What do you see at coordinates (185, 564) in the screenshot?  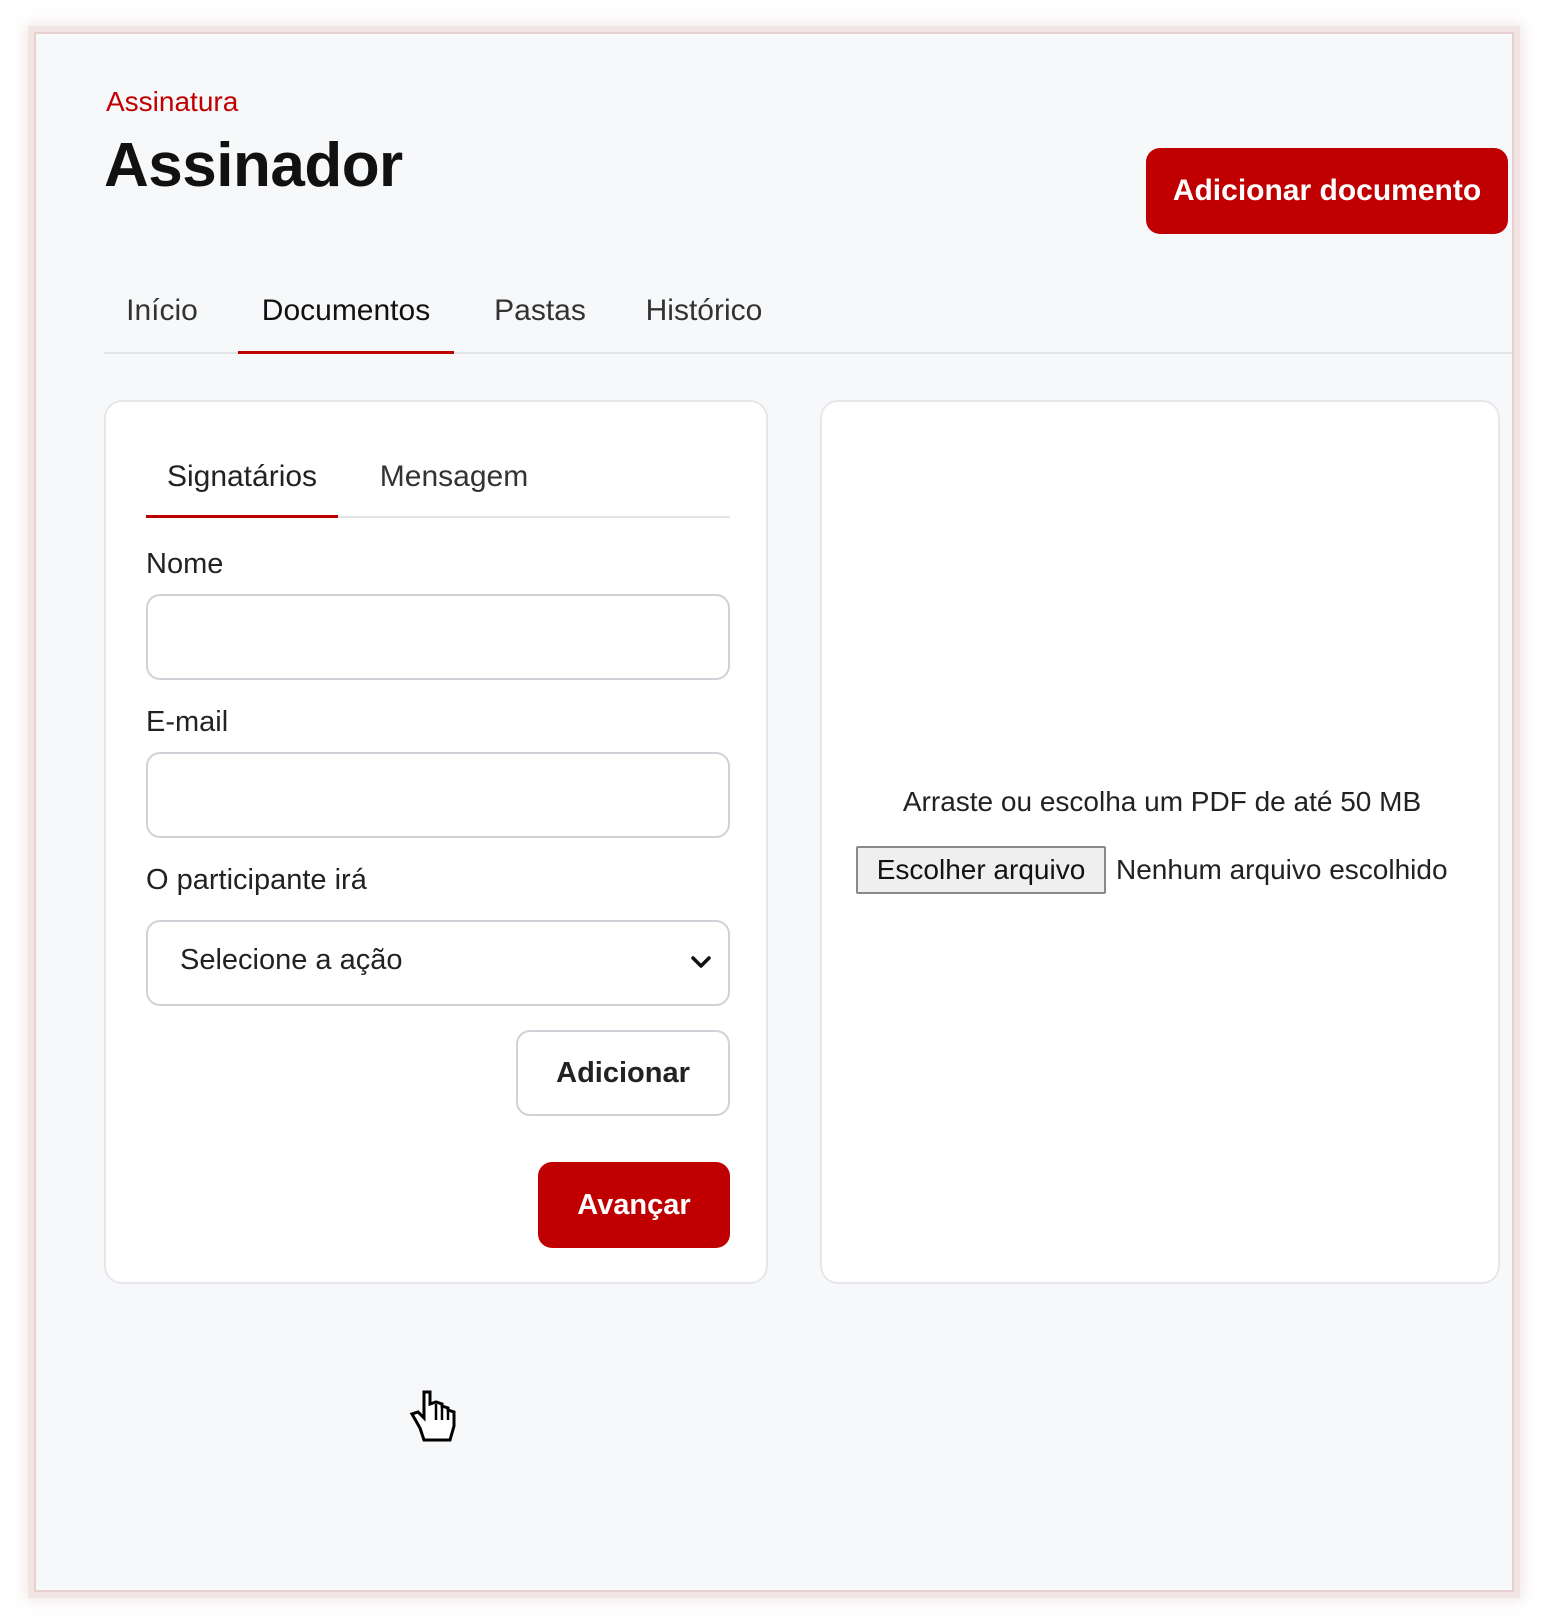 I see `name-label: Nome` at bounding box center [185, 564].